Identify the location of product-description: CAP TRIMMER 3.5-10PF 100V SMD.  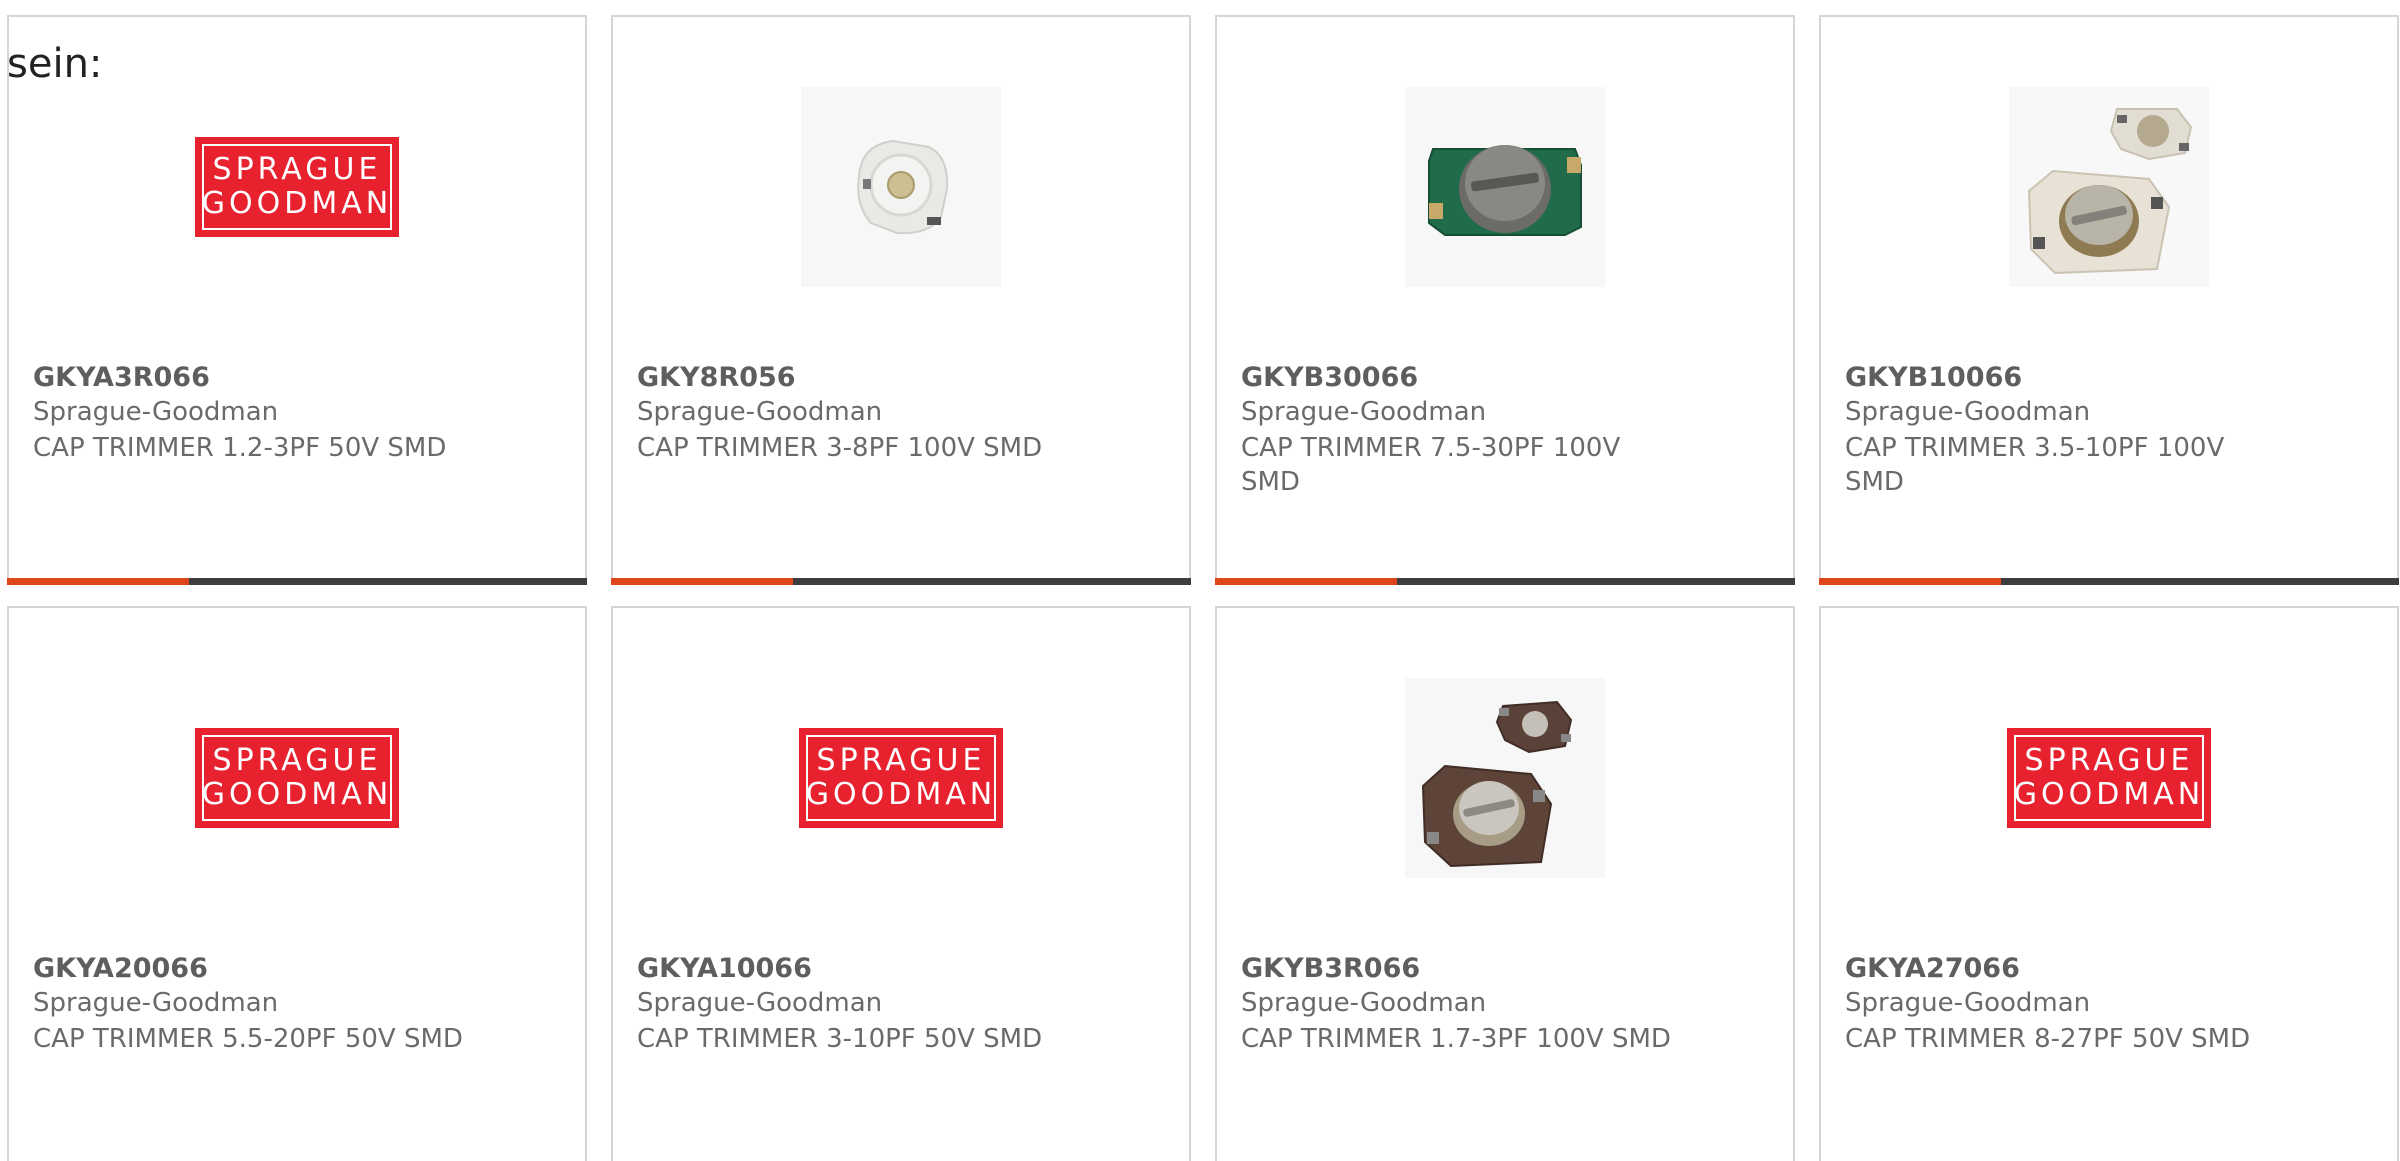
(2035, 465).